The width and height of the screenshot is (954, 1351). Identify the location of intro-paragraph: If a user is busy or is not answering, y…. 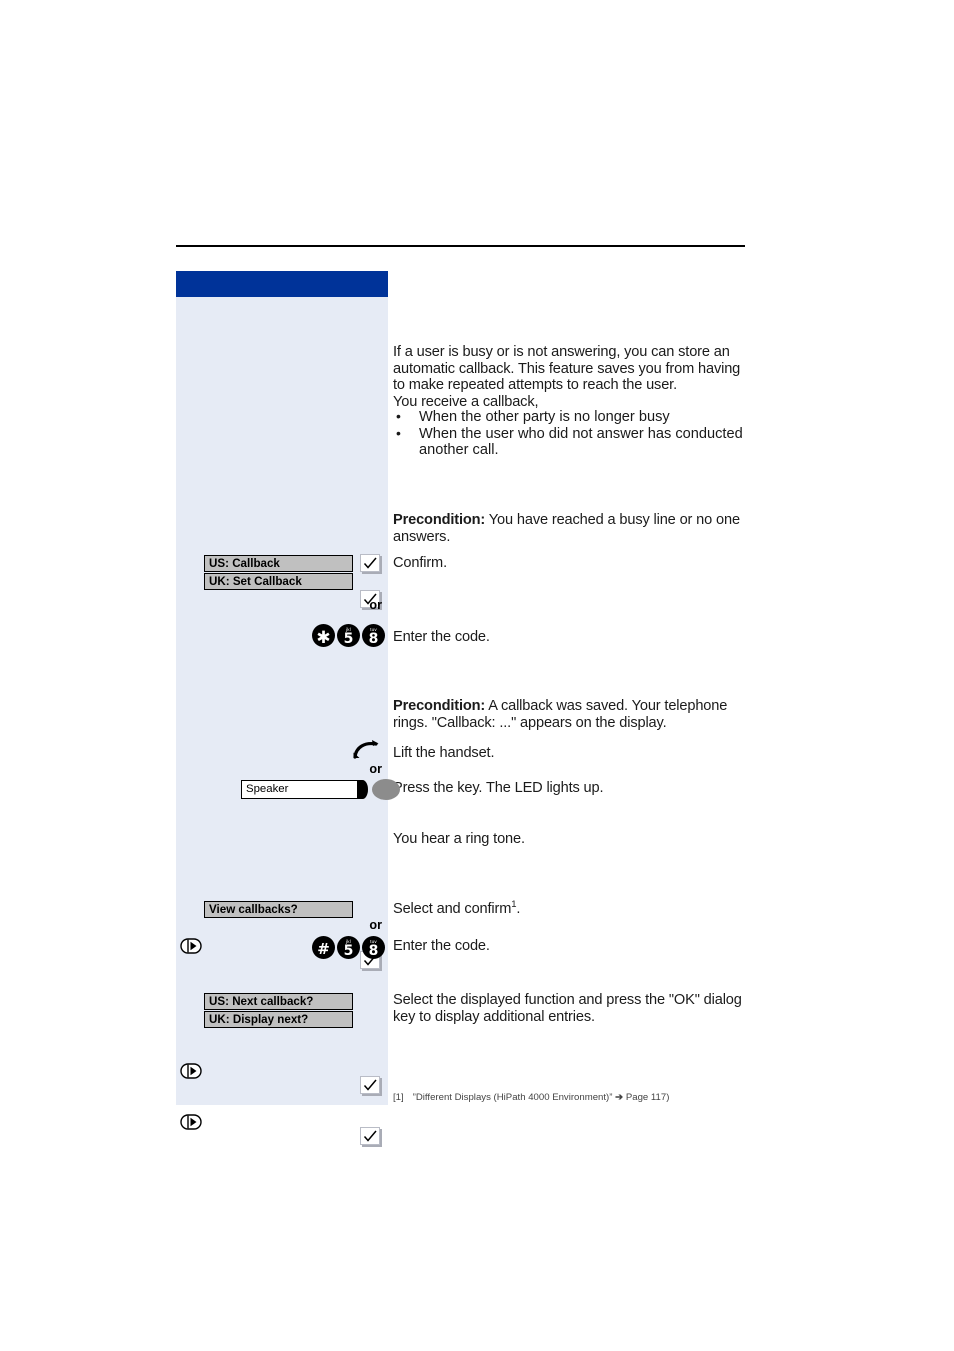
(567, 369).